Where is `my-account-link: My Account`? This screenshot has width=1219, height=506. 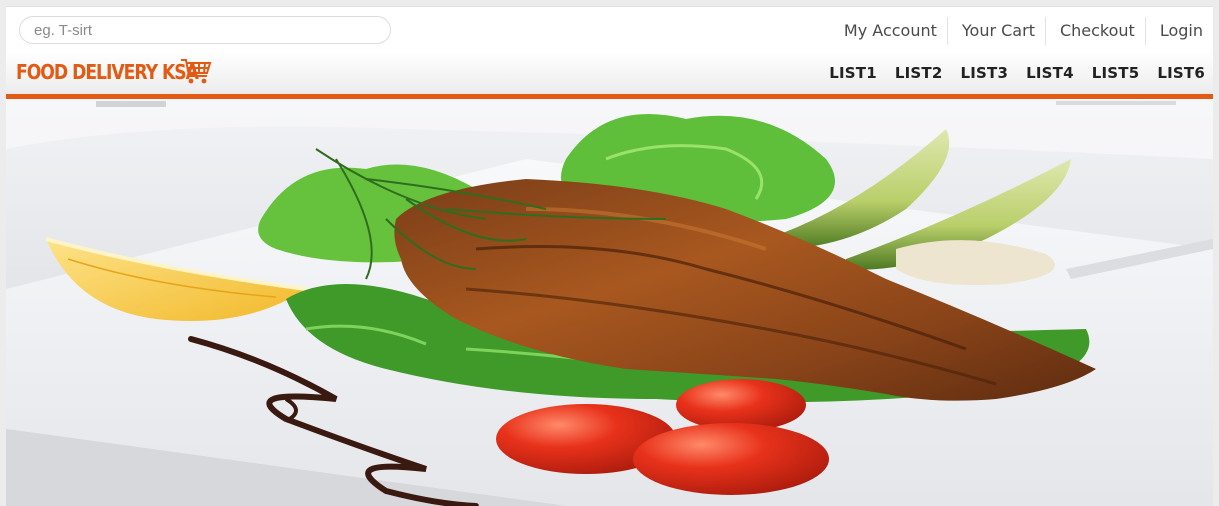 my-account-link: My Account is located at coordinates (889, 31).